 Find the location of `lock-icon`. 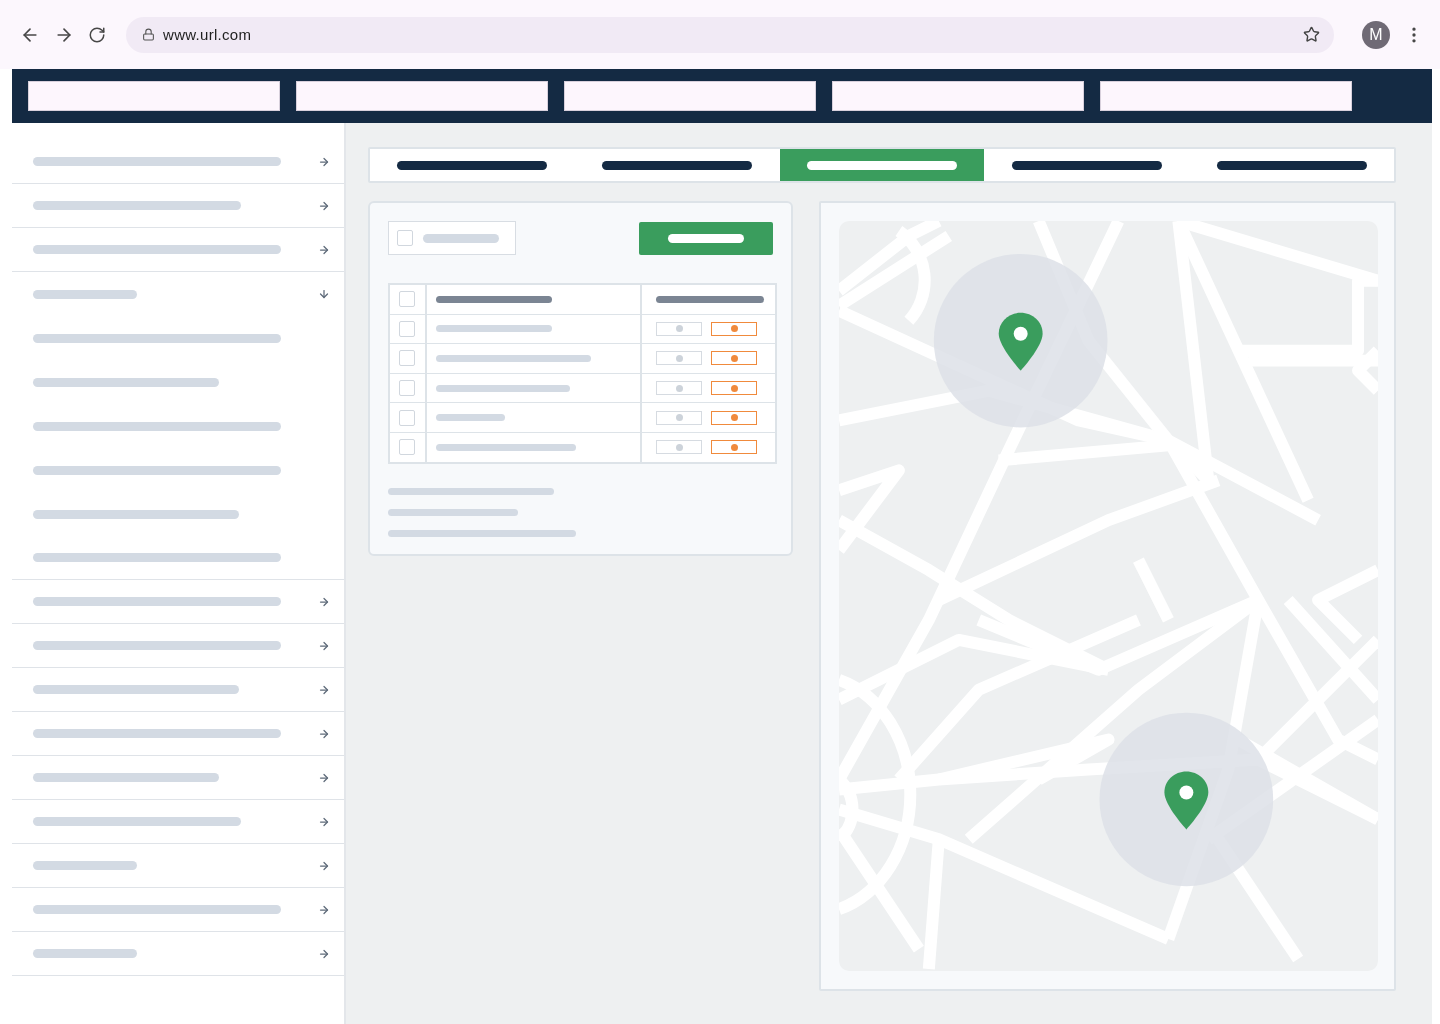

lock-icon is located at coordinates (148, 34).